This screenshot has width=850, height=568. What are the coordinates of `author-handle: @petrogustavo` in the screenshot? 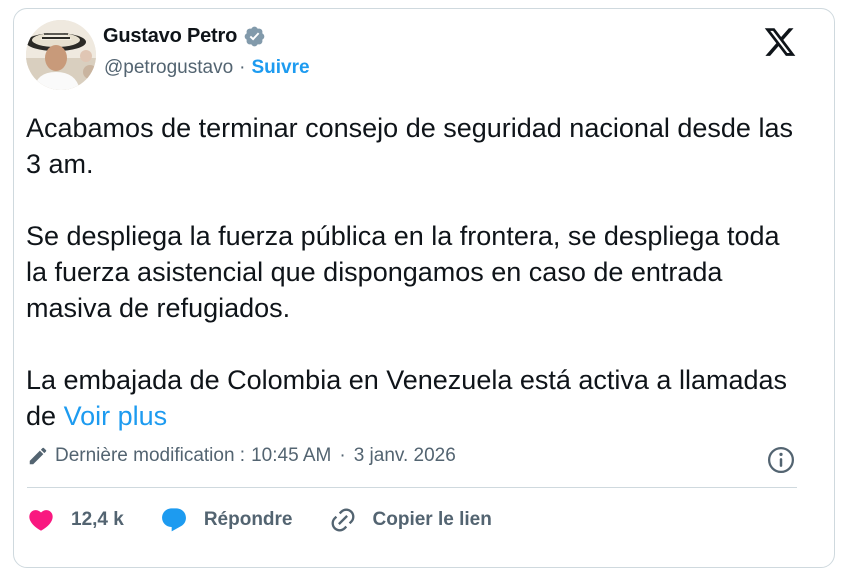 It's located at (168, 68).